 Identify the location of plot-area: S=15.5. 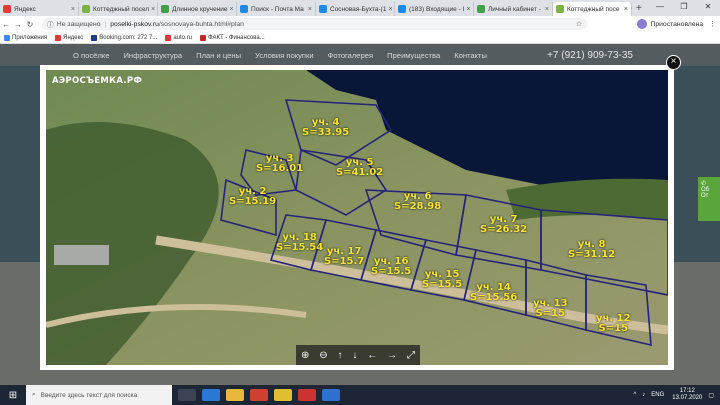
(442, 284).